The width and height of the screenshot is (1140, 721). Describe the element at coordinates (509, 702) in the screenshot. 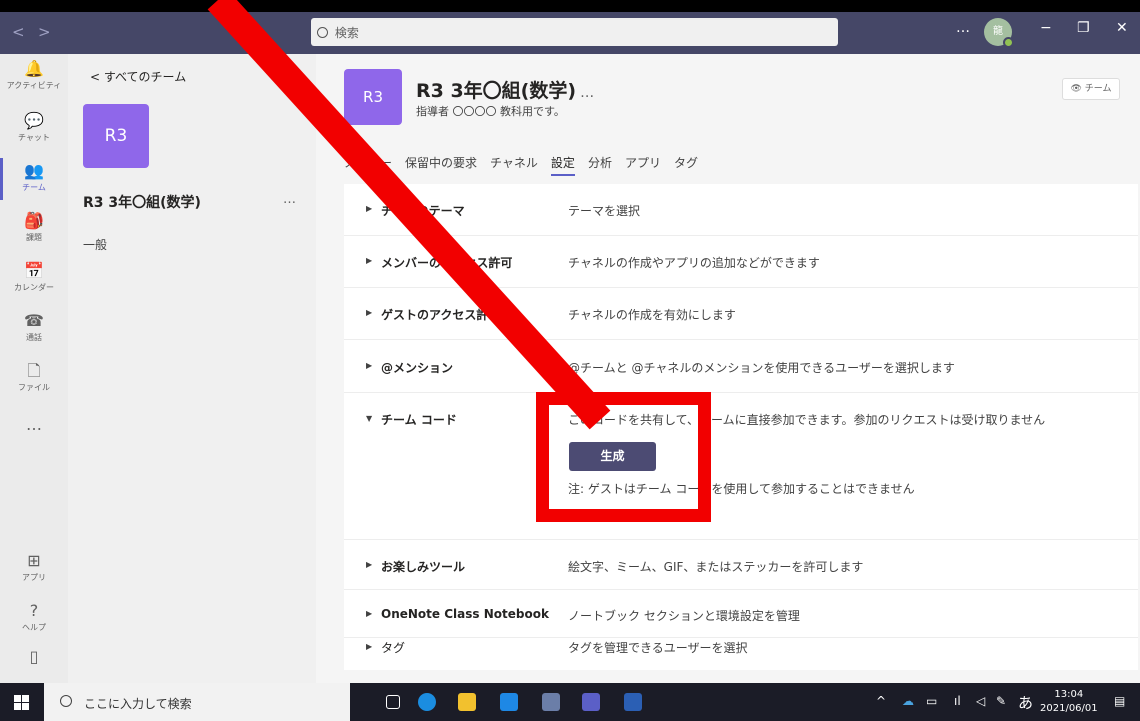

I see `mail-icon` at that location.